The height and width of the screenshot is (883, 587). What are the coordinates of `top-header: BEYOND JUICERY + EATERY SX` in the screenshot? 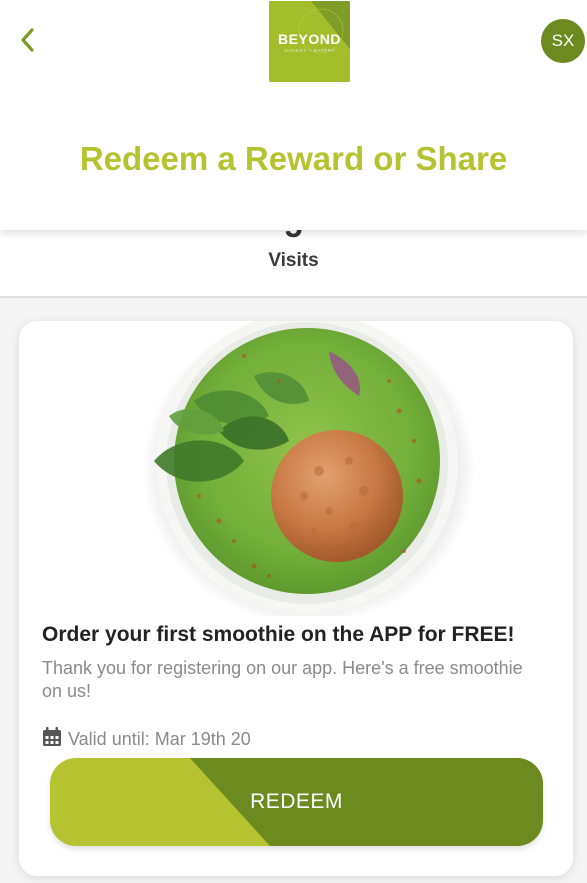 It's located at (293, 42).